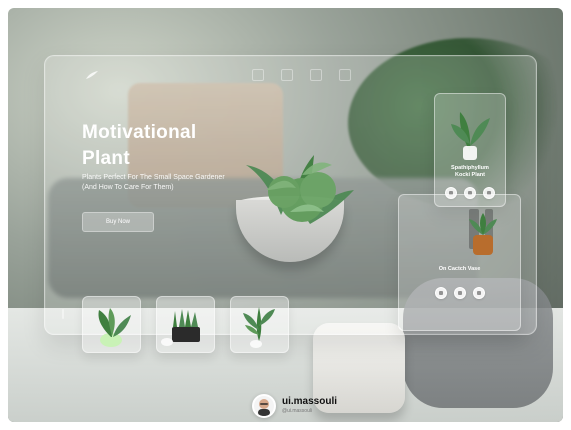 The width and height of the screenshot is (571, 430). What do you see at coordinates (259, 327) in the screenshot?
I see `plant-thumbnail-3-image` at bounding box center [259, 327].